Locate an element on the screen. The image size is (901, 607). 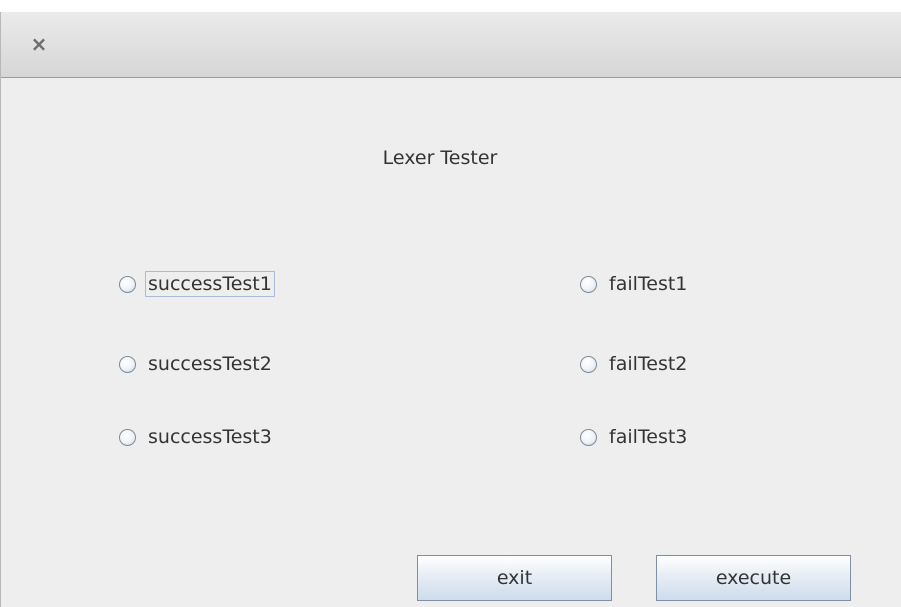
radio-label: successTest2 is located at coordinates (210, 364).